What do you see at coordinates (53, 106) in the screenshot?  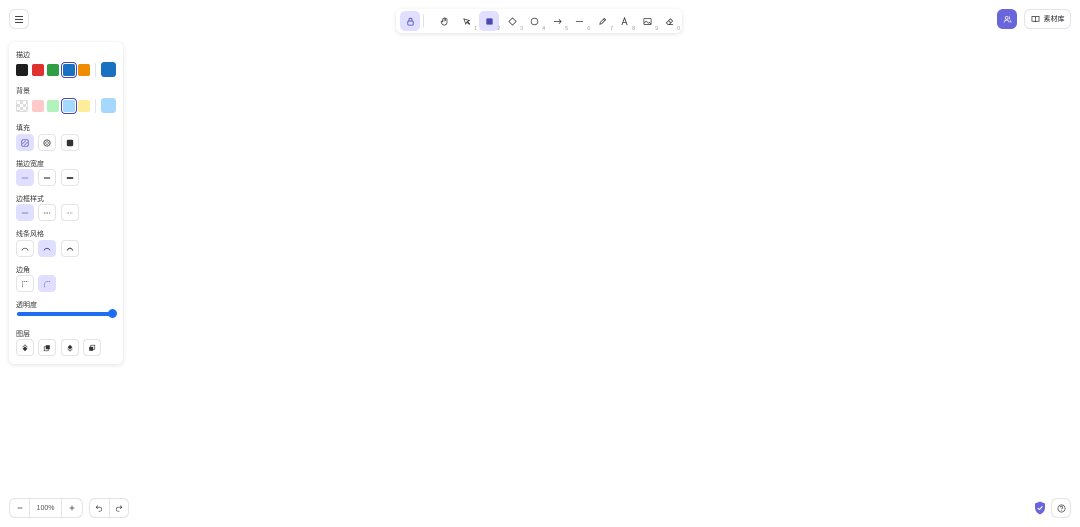 I see `background-color-light-green` at bounding box center [53, 106].